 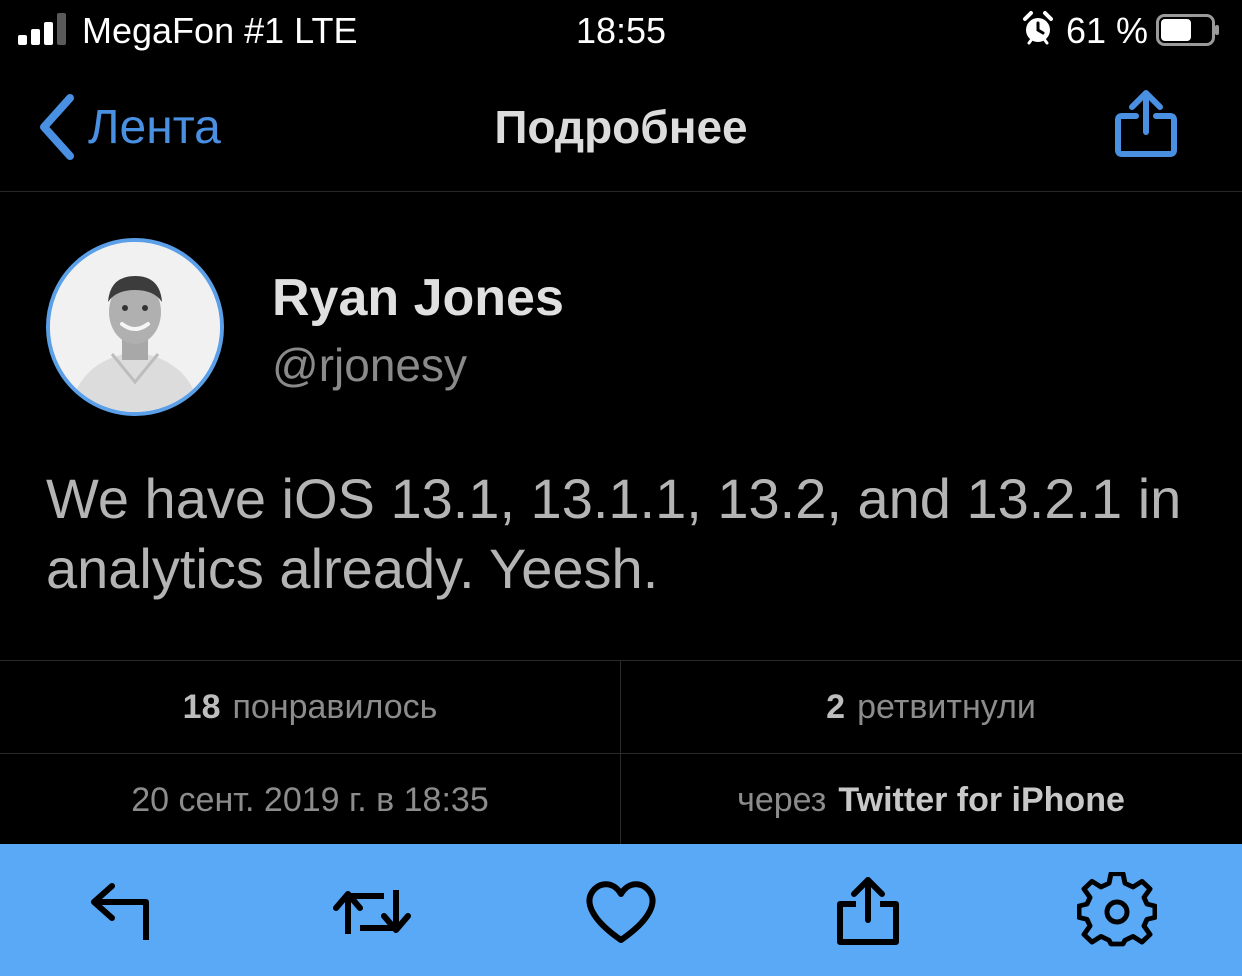 I want to click on reply-button, so click(x=124, y=912).